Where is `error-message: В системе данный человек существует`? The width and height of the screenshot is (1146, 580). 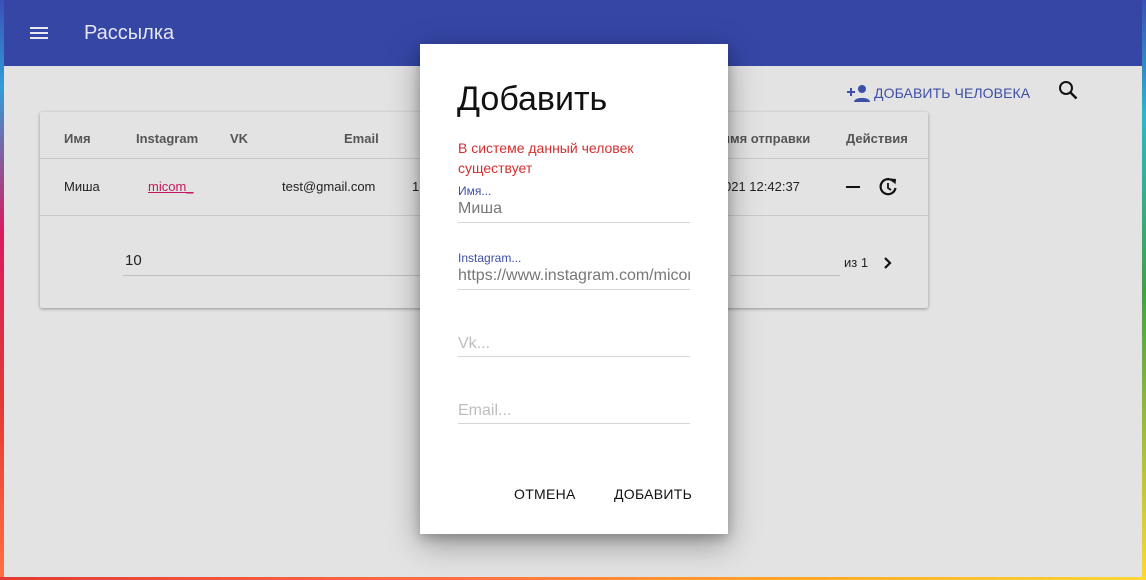
error-message: В системе данный человек существует is located at coordinates (546, 158).